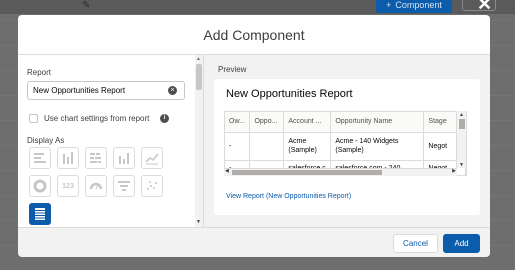  Describe the element at coordinates (267, 146) in the screenshot. I see `table-cell` at that location.